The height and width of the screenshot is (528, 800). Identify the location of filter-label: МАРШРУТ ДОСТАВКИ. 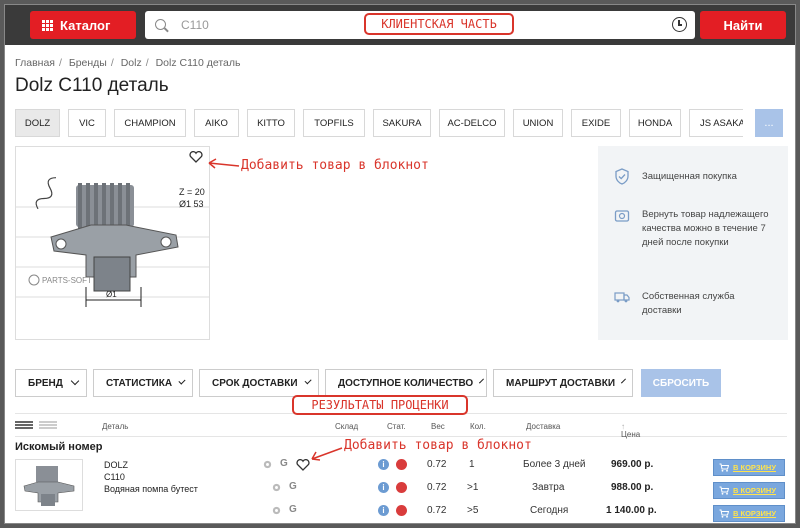
(561, 383).